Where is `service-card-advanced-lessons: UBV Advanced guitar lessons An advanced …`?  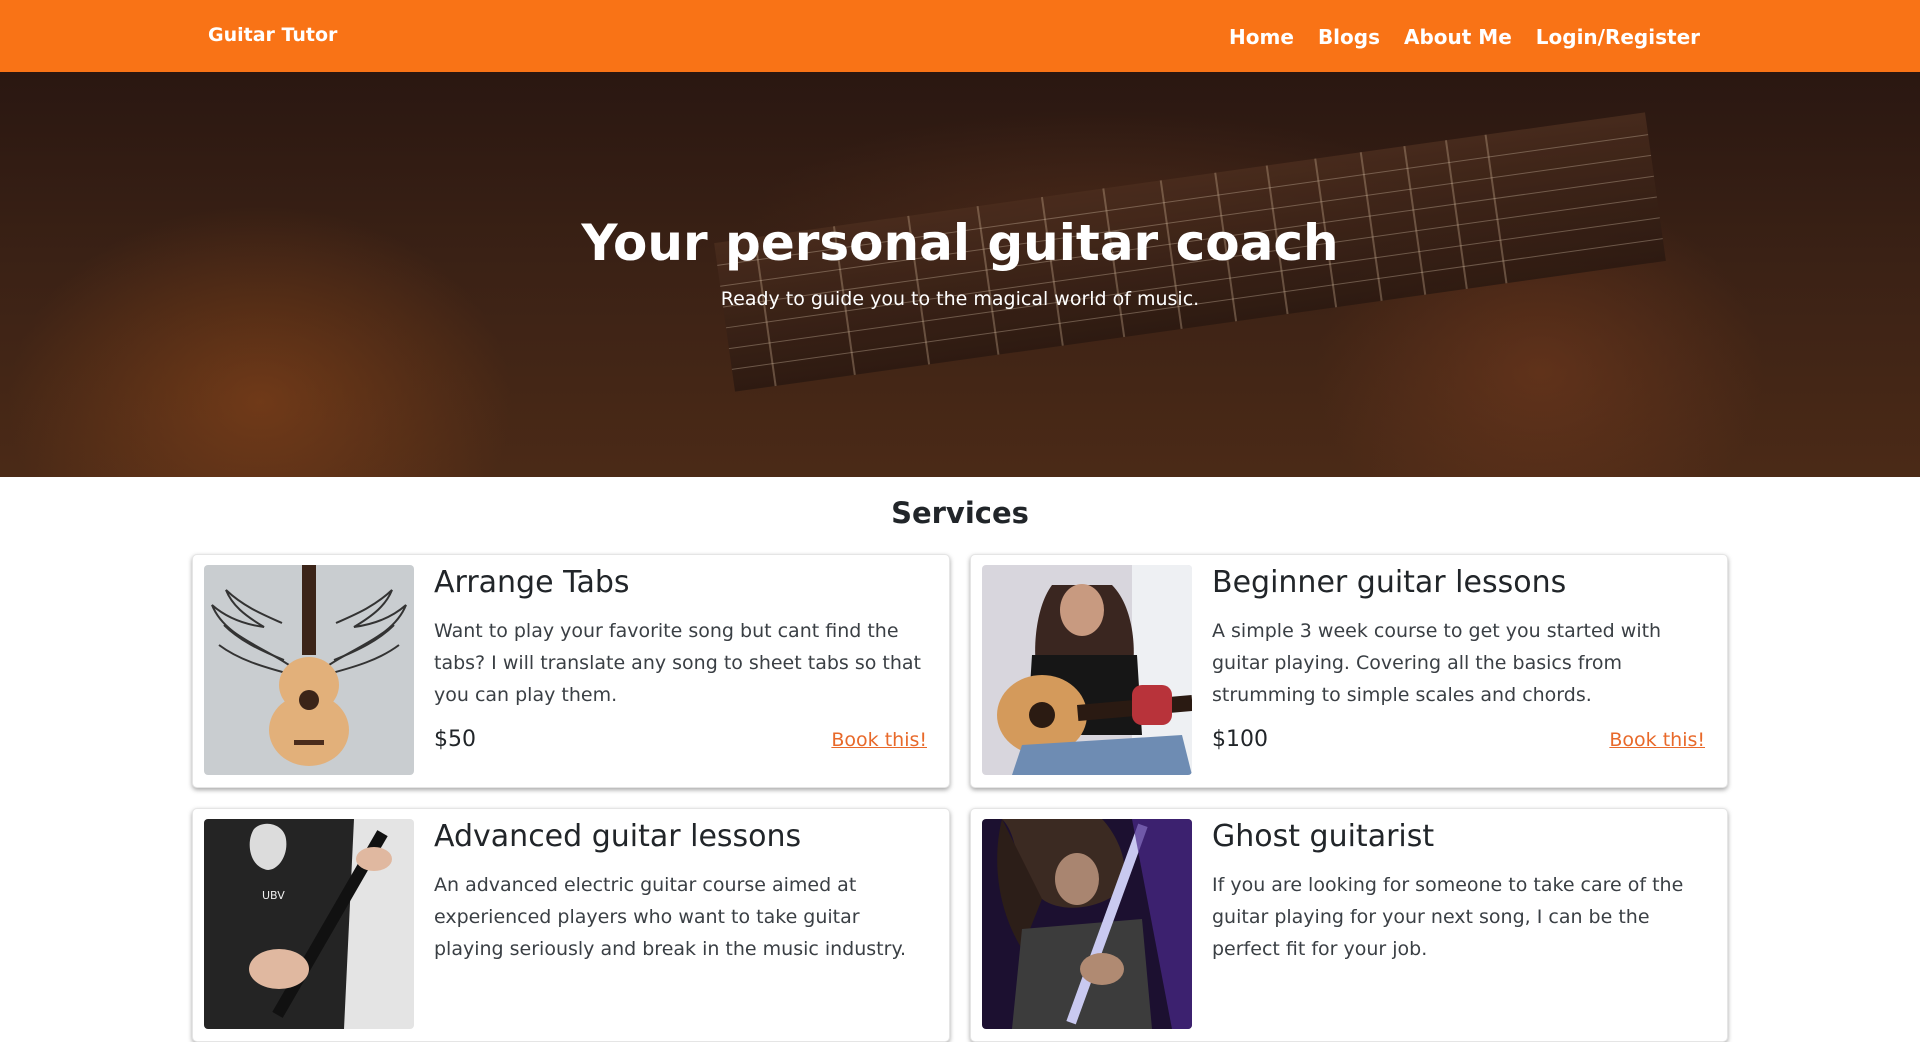
service-card-advanced-lessons: UBV Advanced guitar lessons An advanced … is located at coordinates (571, 925).